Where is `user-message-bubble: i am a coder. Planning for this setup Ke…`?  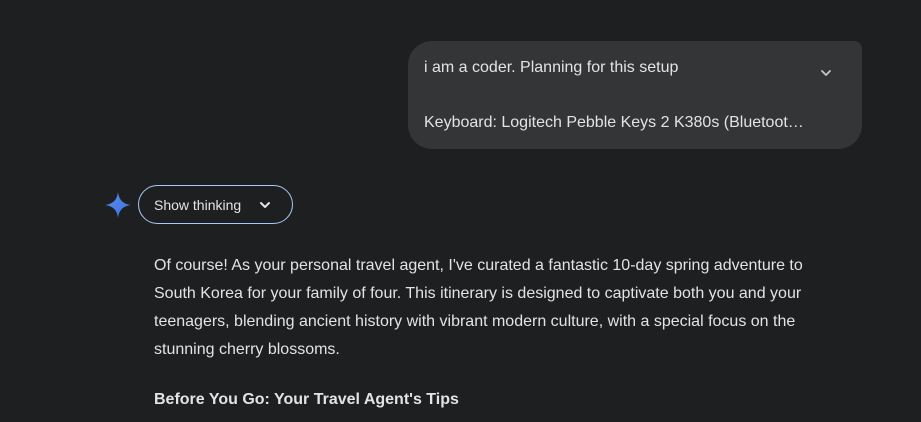 user-message-bubble: i am a coder. Planning for this setup Ke… is located at coordinates (635, 95).